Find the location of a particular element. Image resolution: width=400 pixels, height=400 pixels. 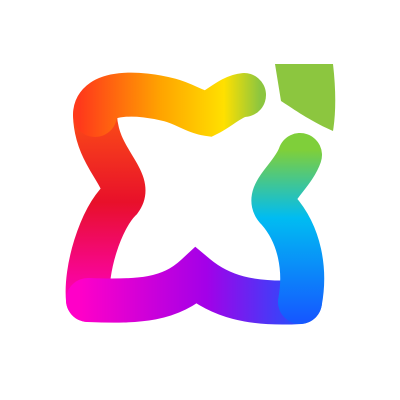

logo-top-arc is located at coordinates (169, 104).